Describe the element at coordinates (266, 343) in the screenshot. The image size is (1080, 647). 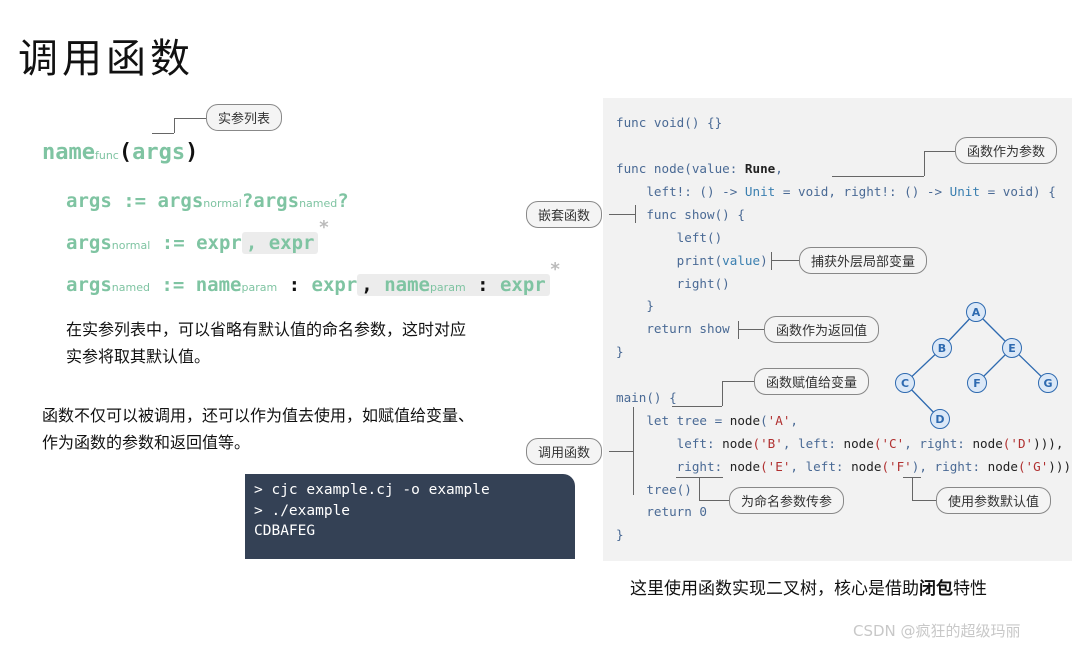
I see `paragraph-default-args: 在实参列表中，可以省略有默认值的命名参数，这时对应 实参将取其默认值。` at that location.